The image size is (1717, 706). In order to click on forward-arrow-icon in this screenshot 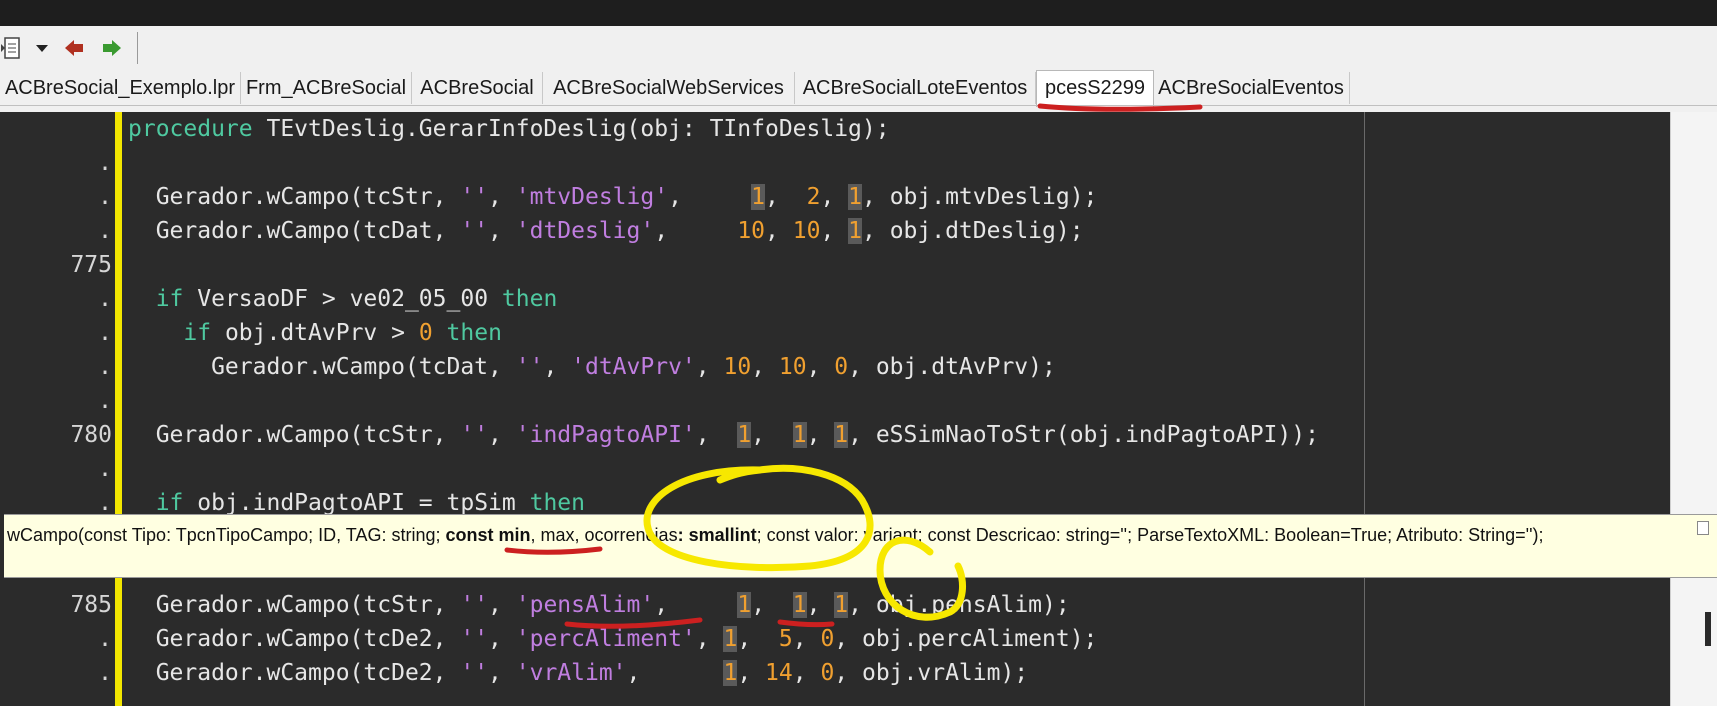, I will do `click(112, 48)`.